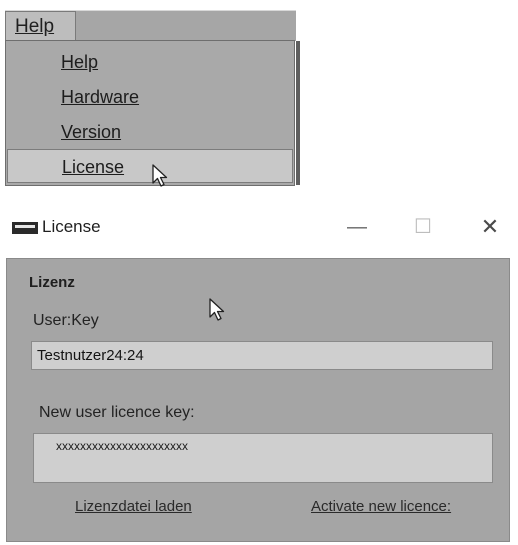 Image resolution: width=518 pixels, height=545 pixels. I want to click on new-key-label: New user licence key:, so click(117, 412).